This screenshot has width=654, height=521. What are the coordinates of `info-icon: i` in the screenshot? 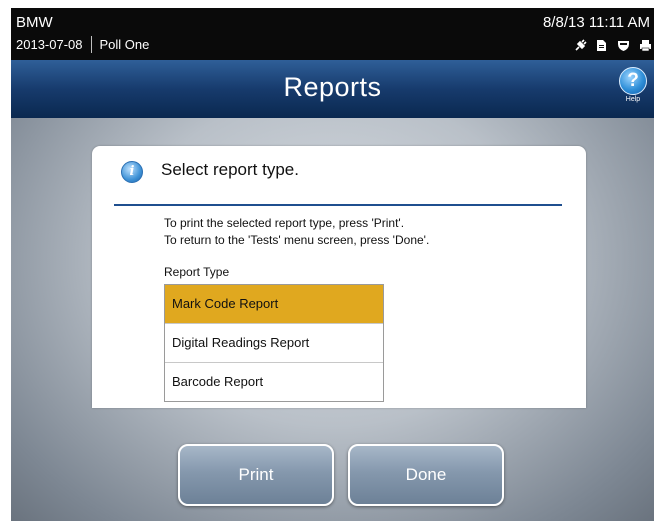 It's located at (132, 172).